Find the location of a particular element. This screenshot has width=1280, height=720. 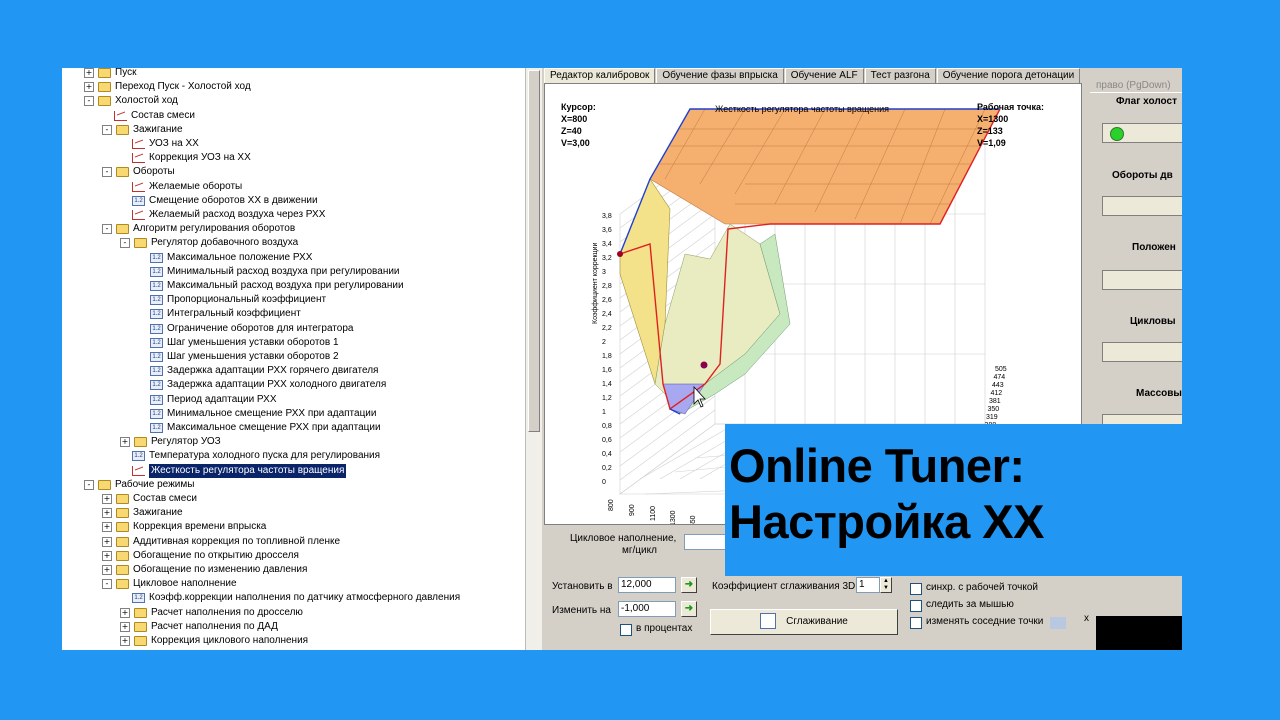

smooth-button: Сглаживание is located at coordinates (804, 622).